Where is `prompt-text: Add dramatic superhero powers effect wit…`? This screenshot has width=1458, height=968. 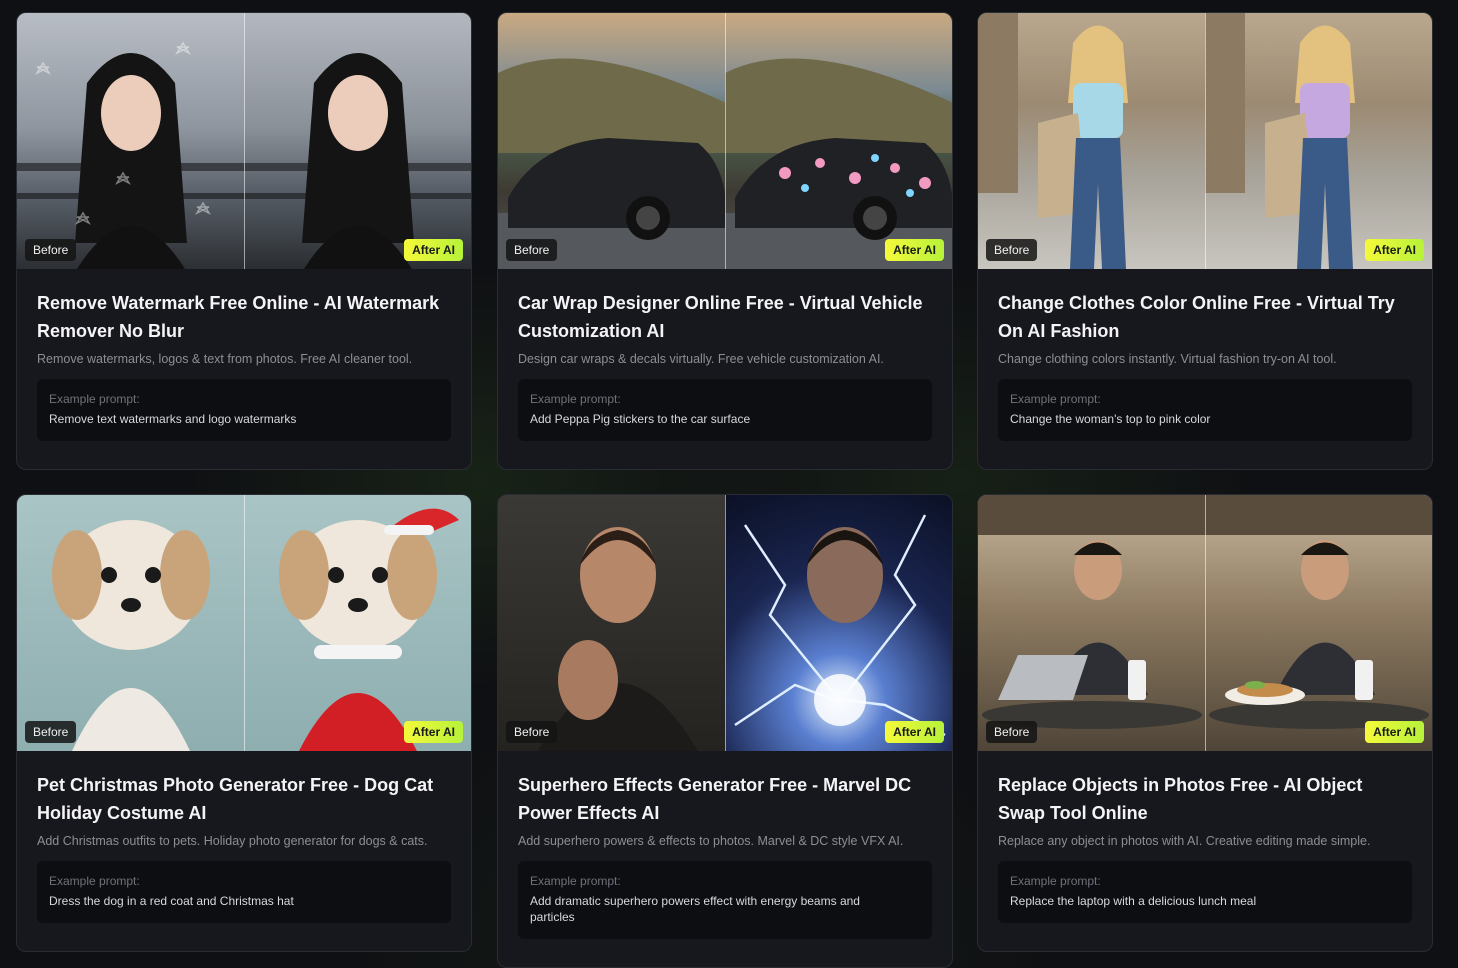
prompt-text: Add dramatic superhero powers effect wit… is located at coordinates (695, 909).